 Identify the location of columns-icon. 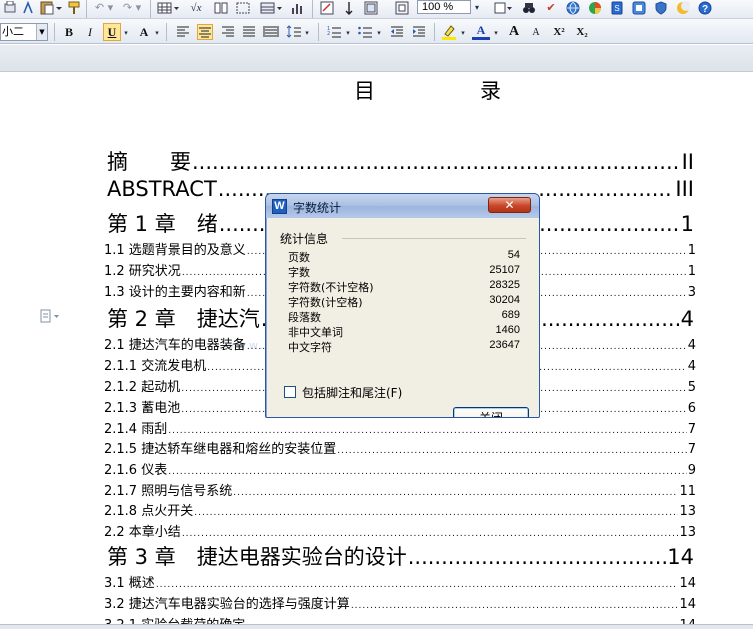
(221, 8).